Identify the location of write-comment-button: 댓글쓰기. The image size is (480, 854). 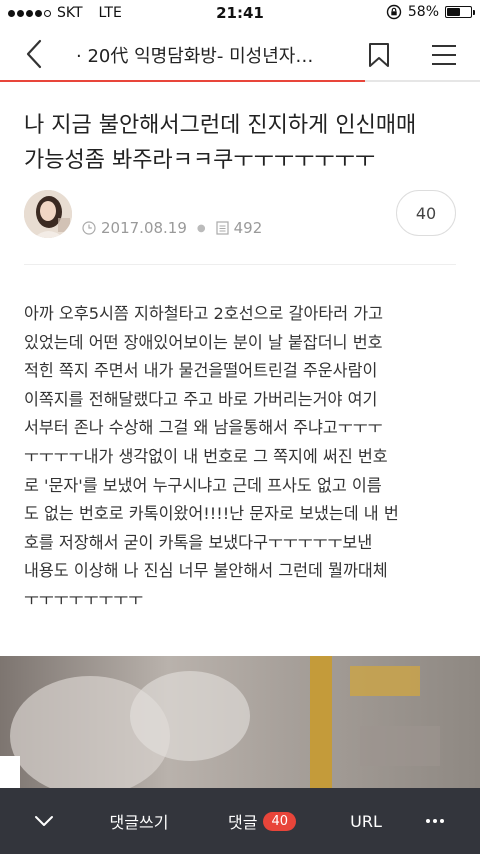
(139, 821).